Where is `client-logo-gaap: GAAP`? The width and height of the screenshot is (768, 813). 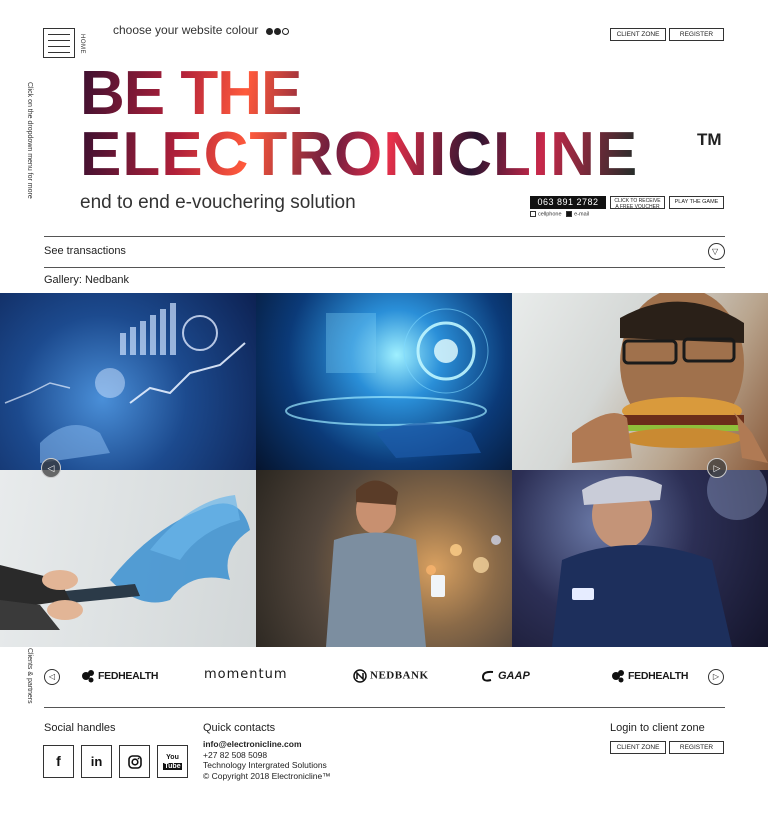
client-logo-gaap: GAAP is located at coordinates (505, 676).